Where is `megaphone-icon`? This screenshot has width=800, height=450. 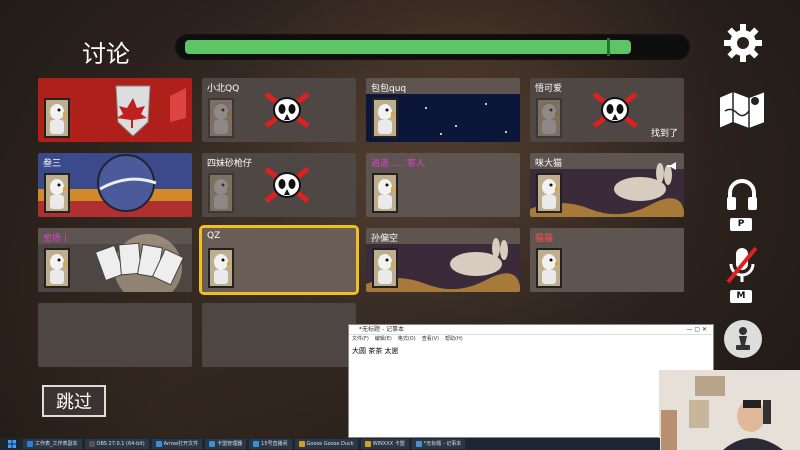 megaphone-icon is located at coordinates (672, 165).